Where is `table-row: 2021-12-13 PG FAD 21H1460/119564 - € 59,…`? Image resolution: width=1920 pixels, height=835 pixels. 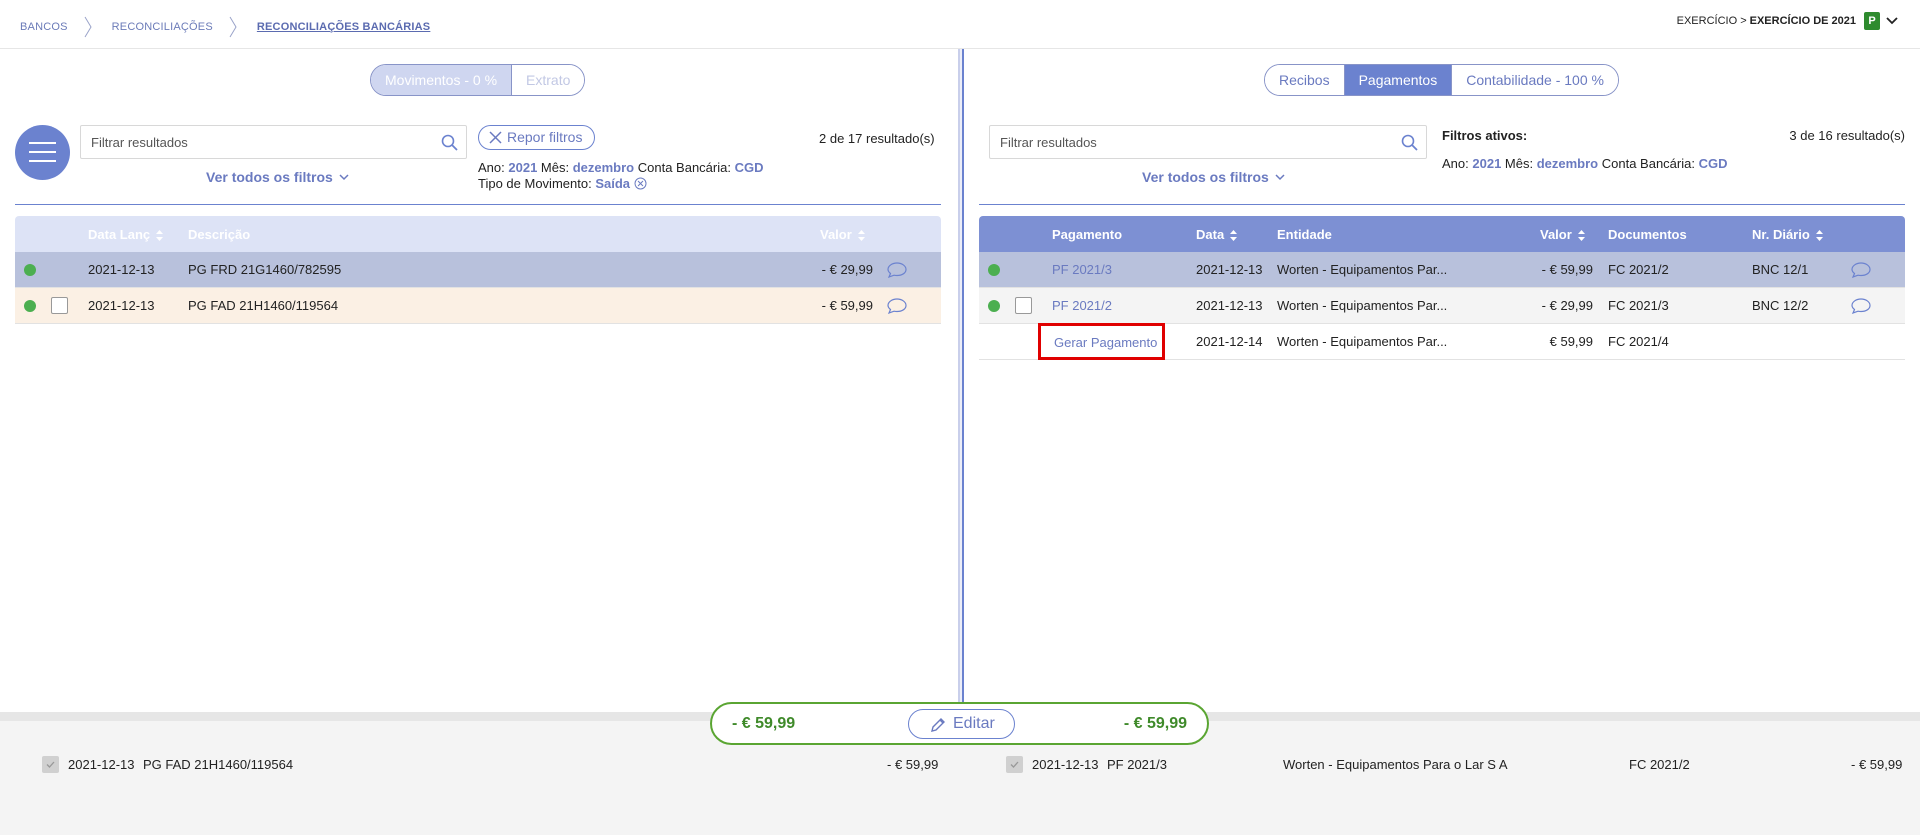 table-row: 2021-12-13 PG FAD 21H1460/119564 - € 59,… is located at coordinates (478, 306).